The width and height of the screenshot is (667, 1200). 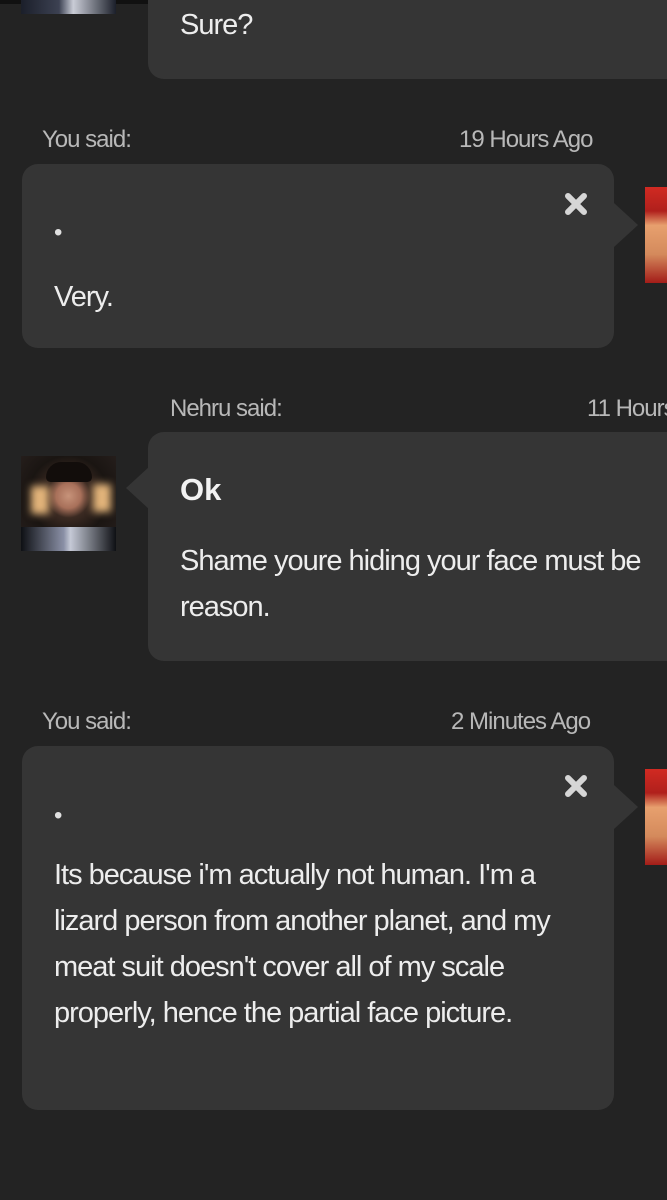 I want to click on message-timestamp: 19 Hours Ago, so click(x=526, y=139).